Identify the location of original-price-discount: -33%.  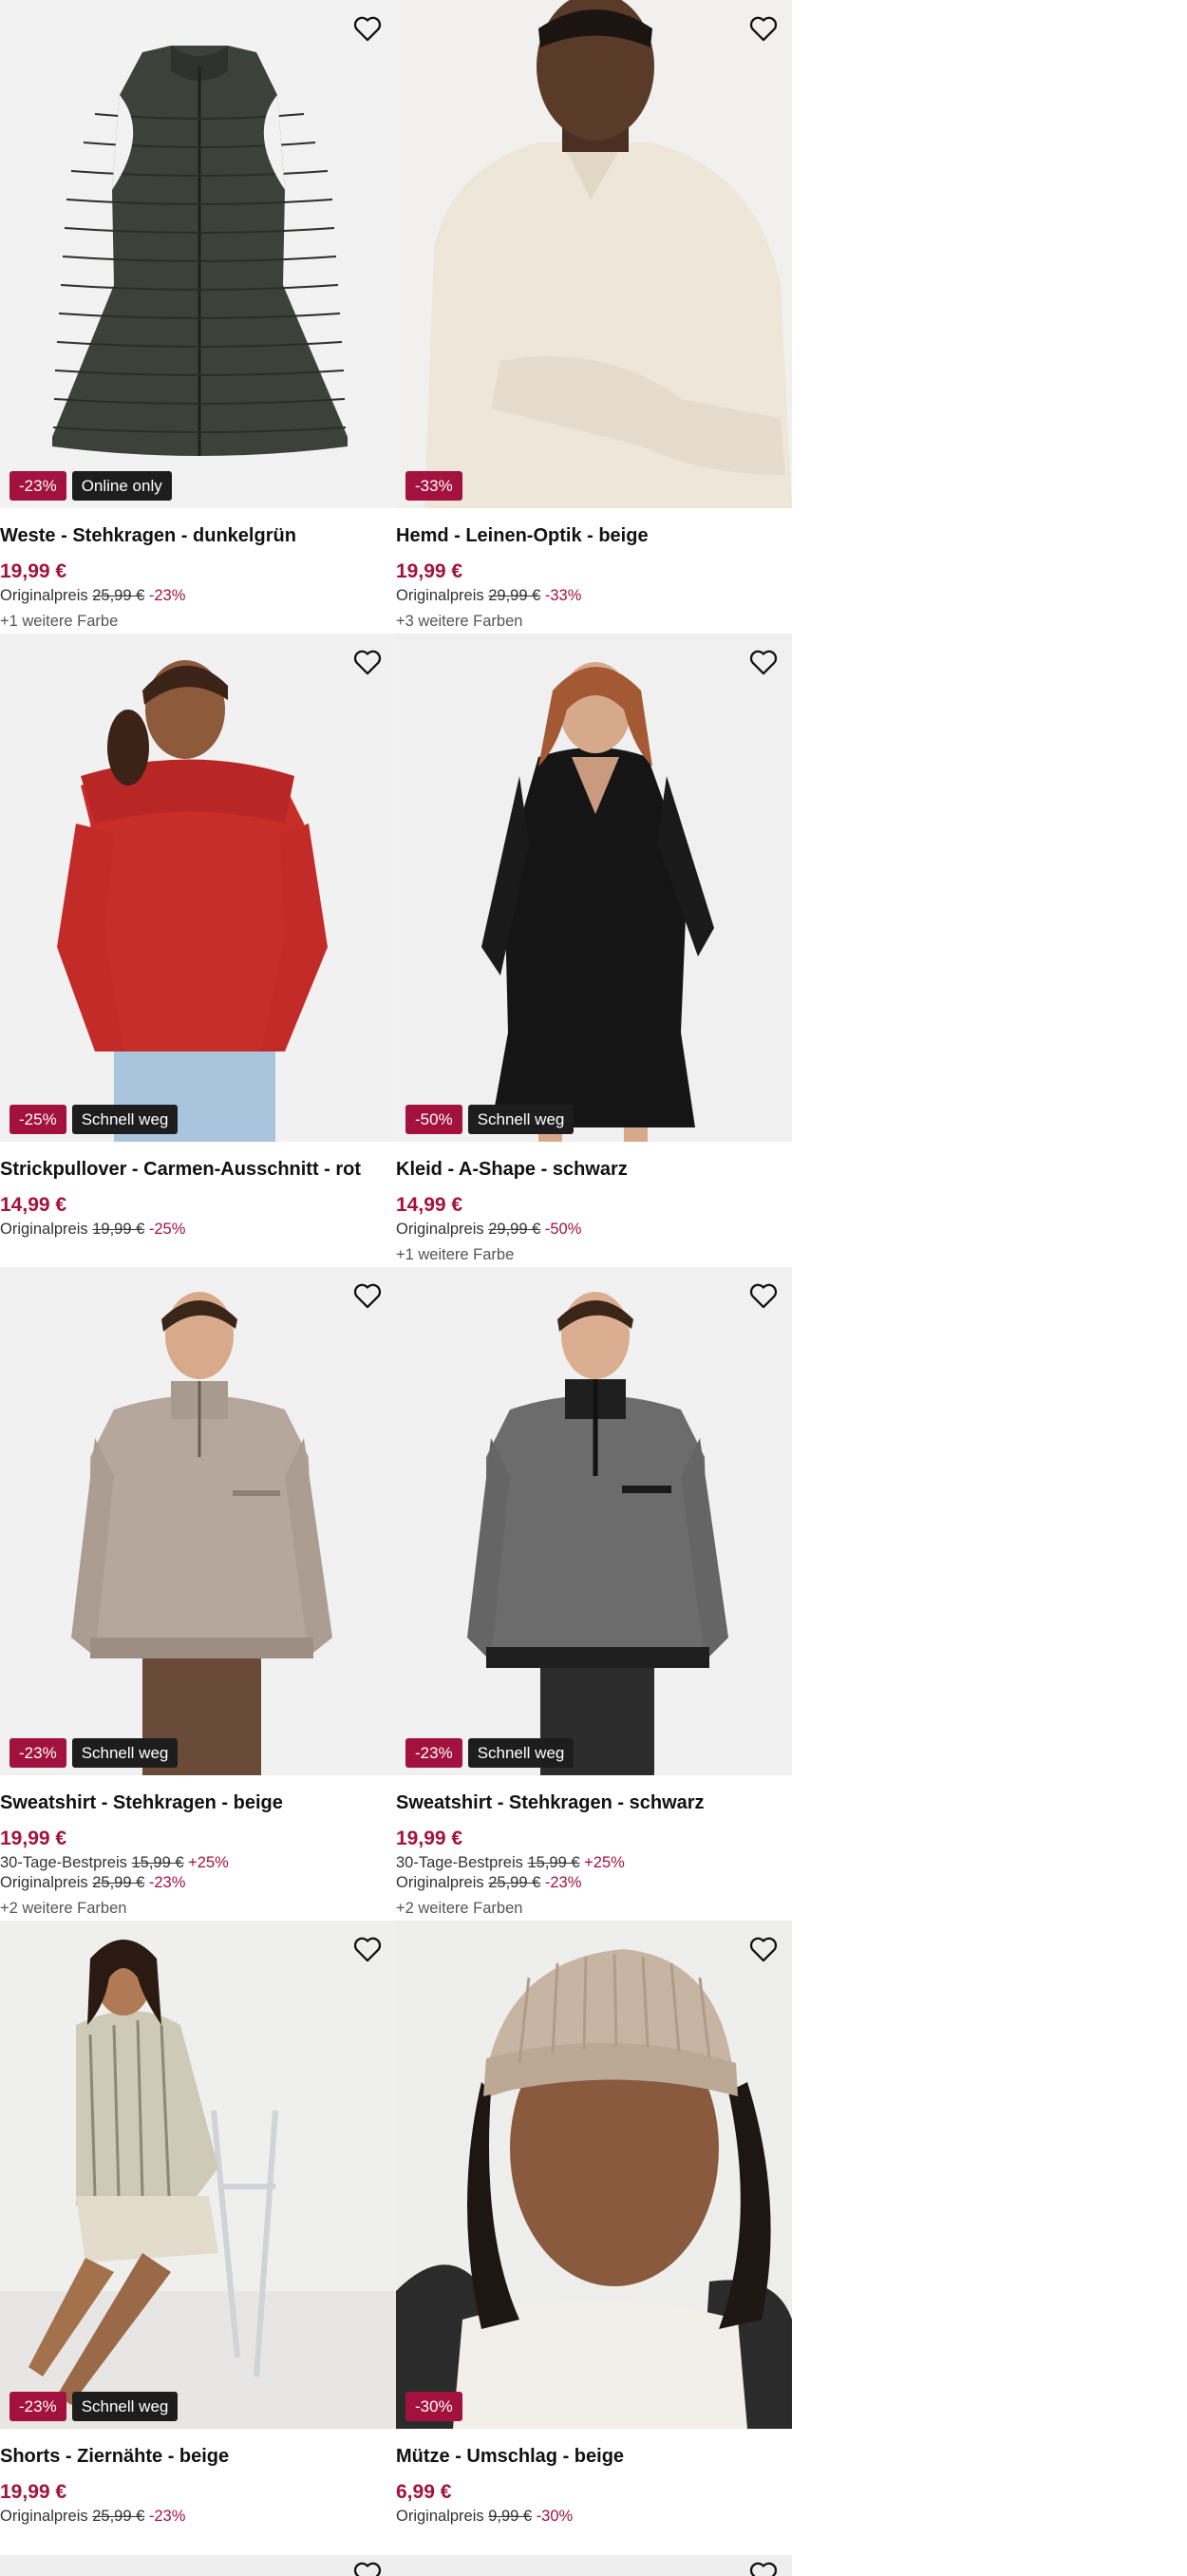
(563, 595).